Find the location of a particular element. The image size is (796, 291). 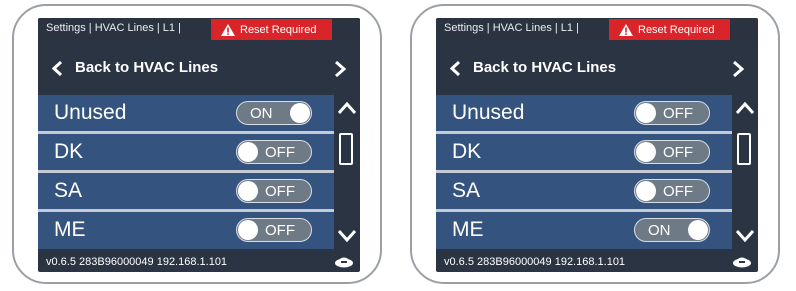

list-item: ME ON is located at coordinates (584, 230).